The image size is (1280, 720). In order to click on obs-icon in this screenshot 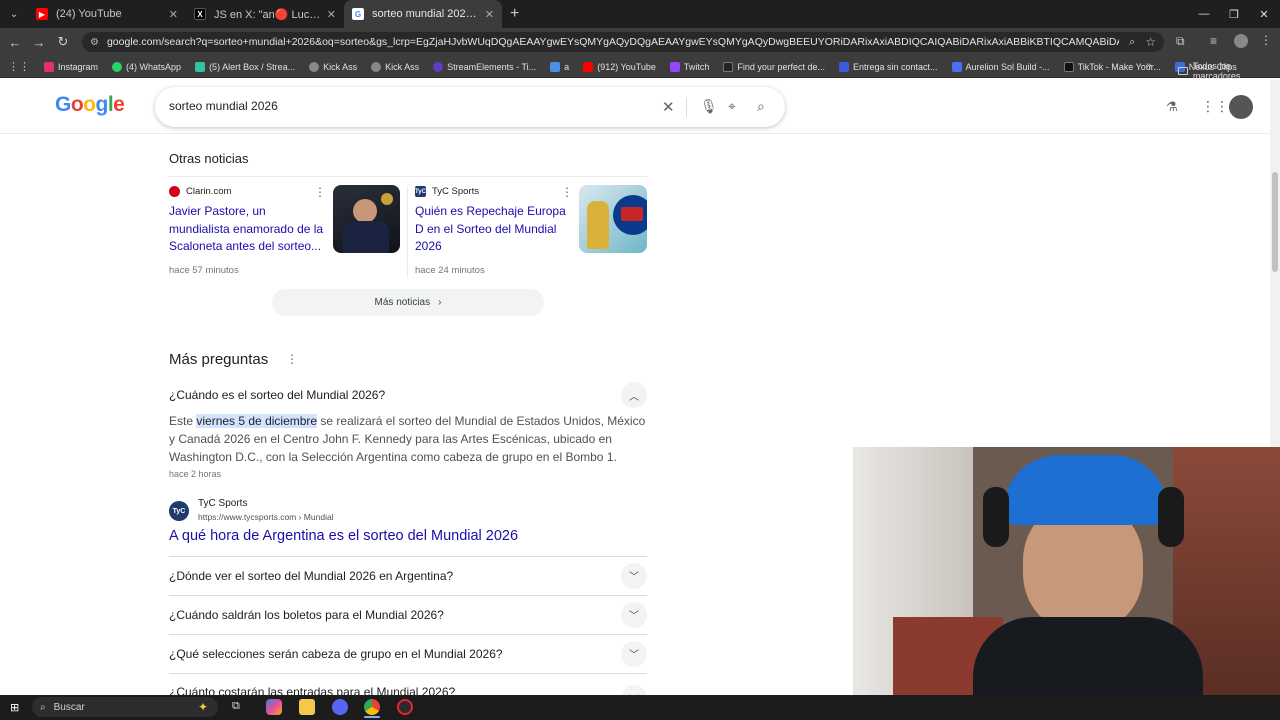, I will do `click(405, 707)`.